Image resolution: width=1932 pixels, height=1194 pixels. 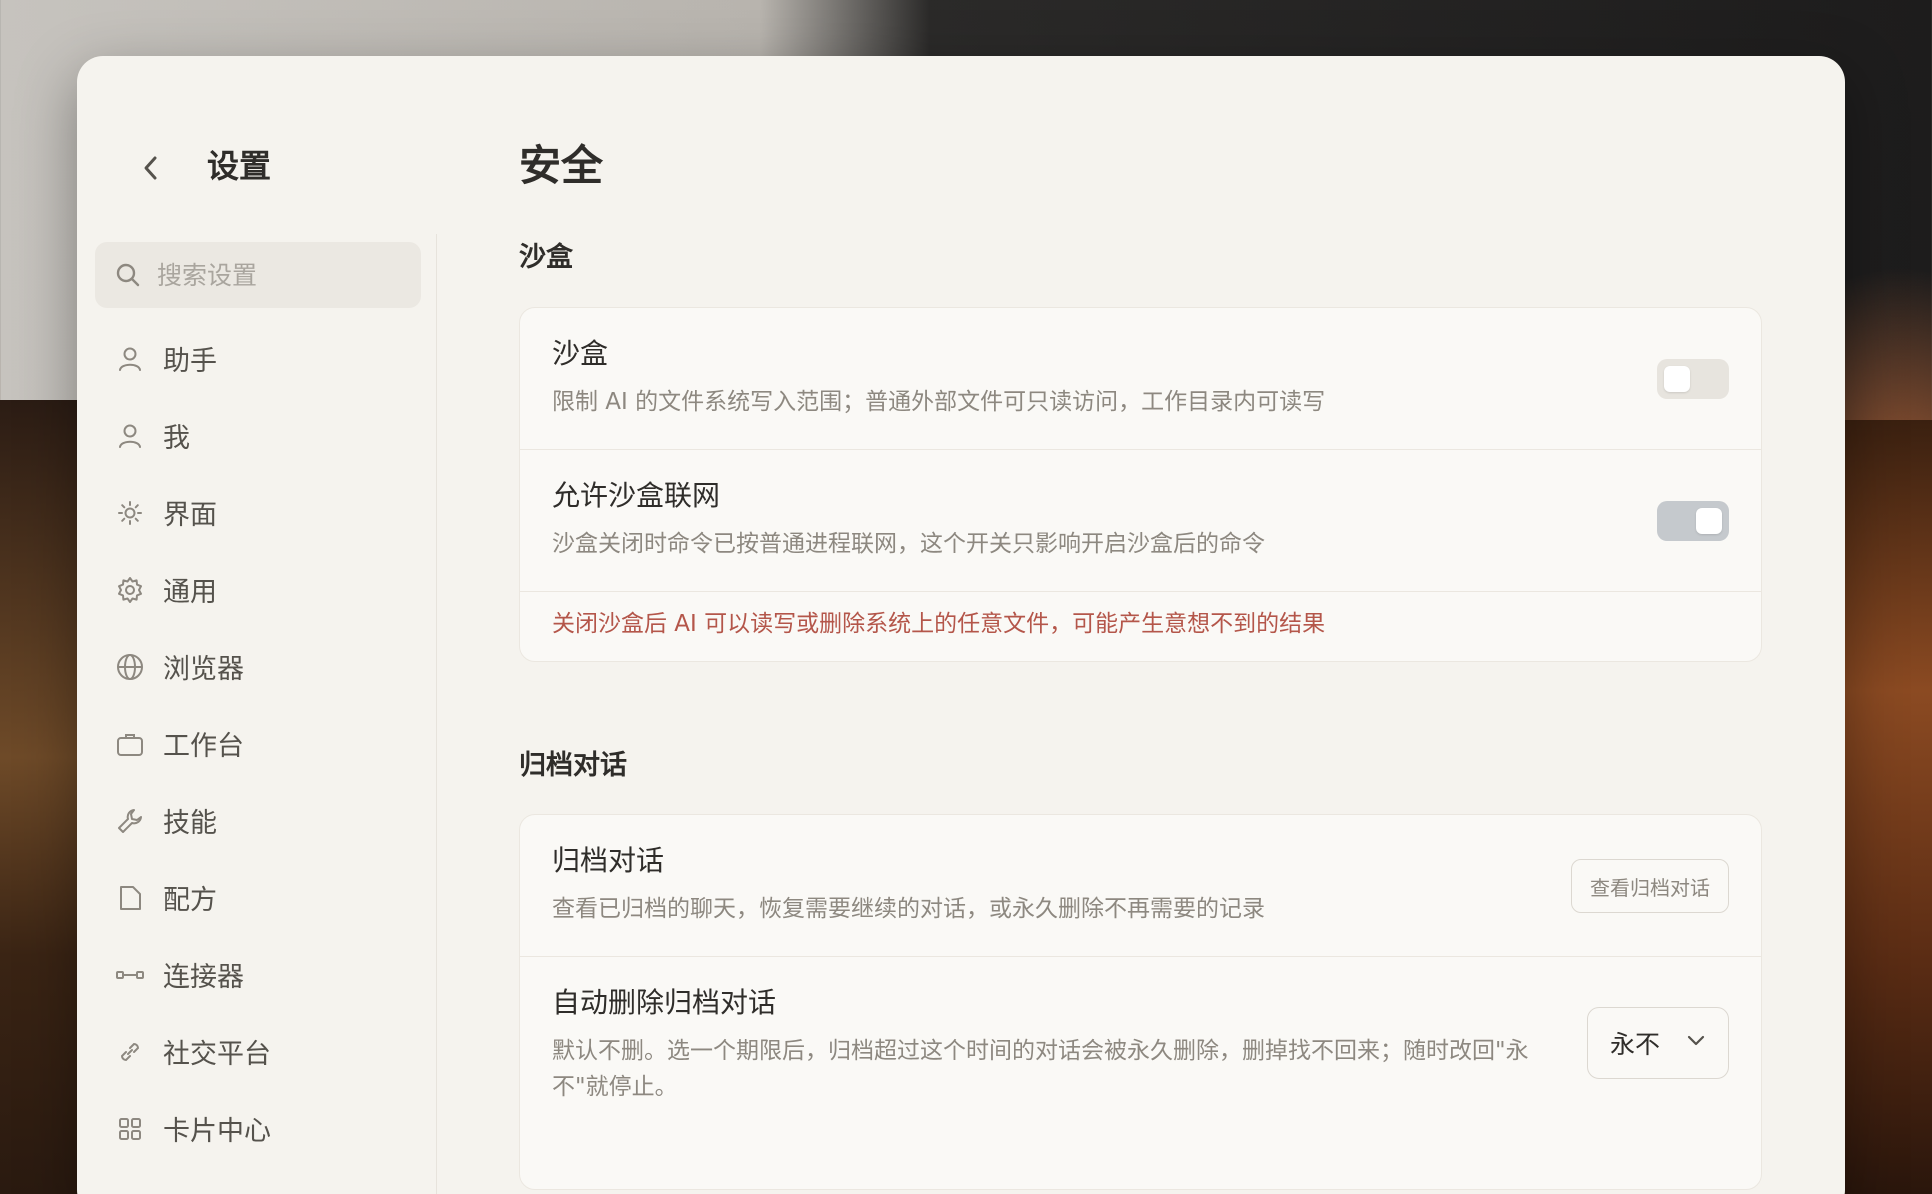 I want to click on sidebar-item-label: 配方, so click(x=190, y=900).